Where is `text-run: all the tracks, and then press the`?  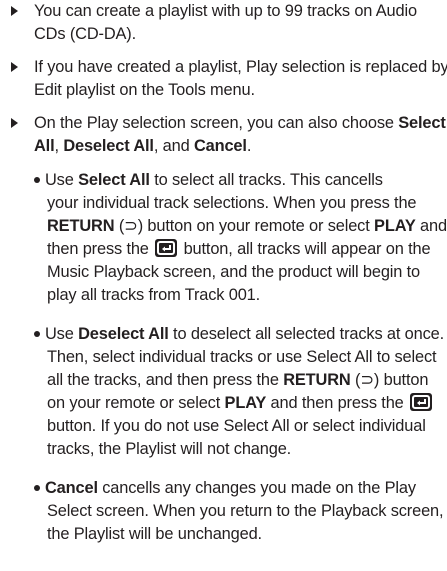
text-run: all the tracks, and then press the is located at coordinates (165, 380).